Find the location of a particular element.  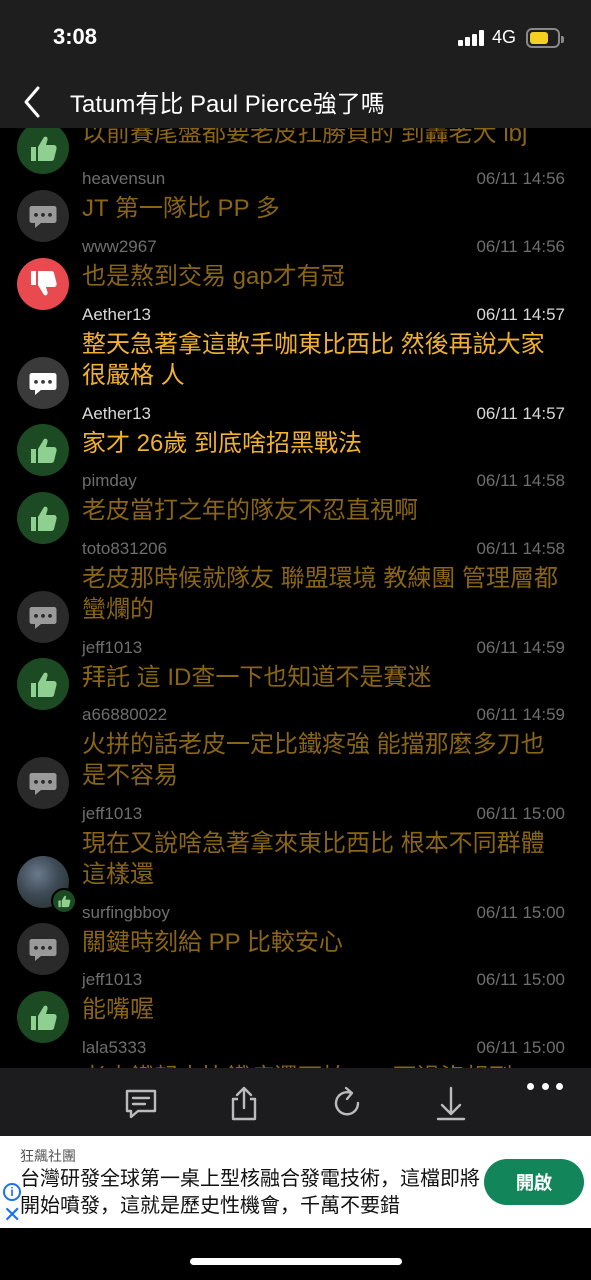

share-button is located at coordinates (244, 1104).